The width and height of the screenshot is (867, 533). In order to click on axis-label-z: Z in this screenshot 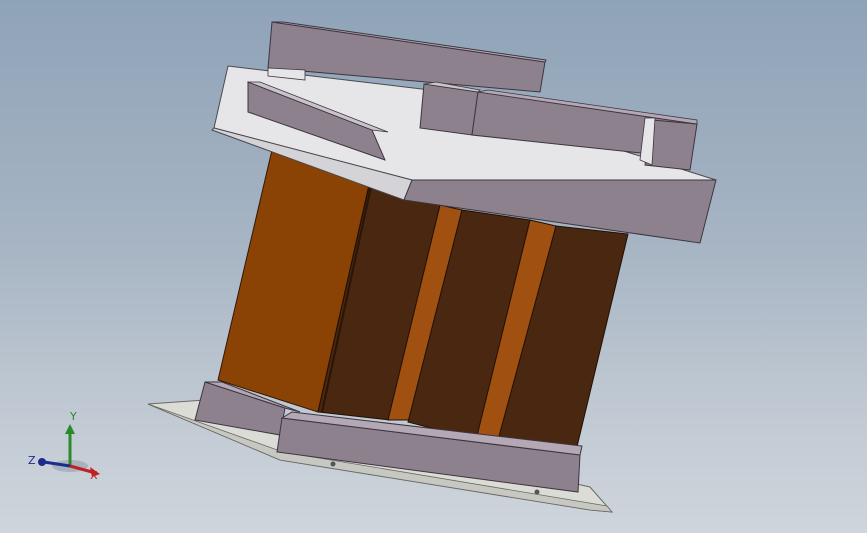, I will do `click(32, 460)`.